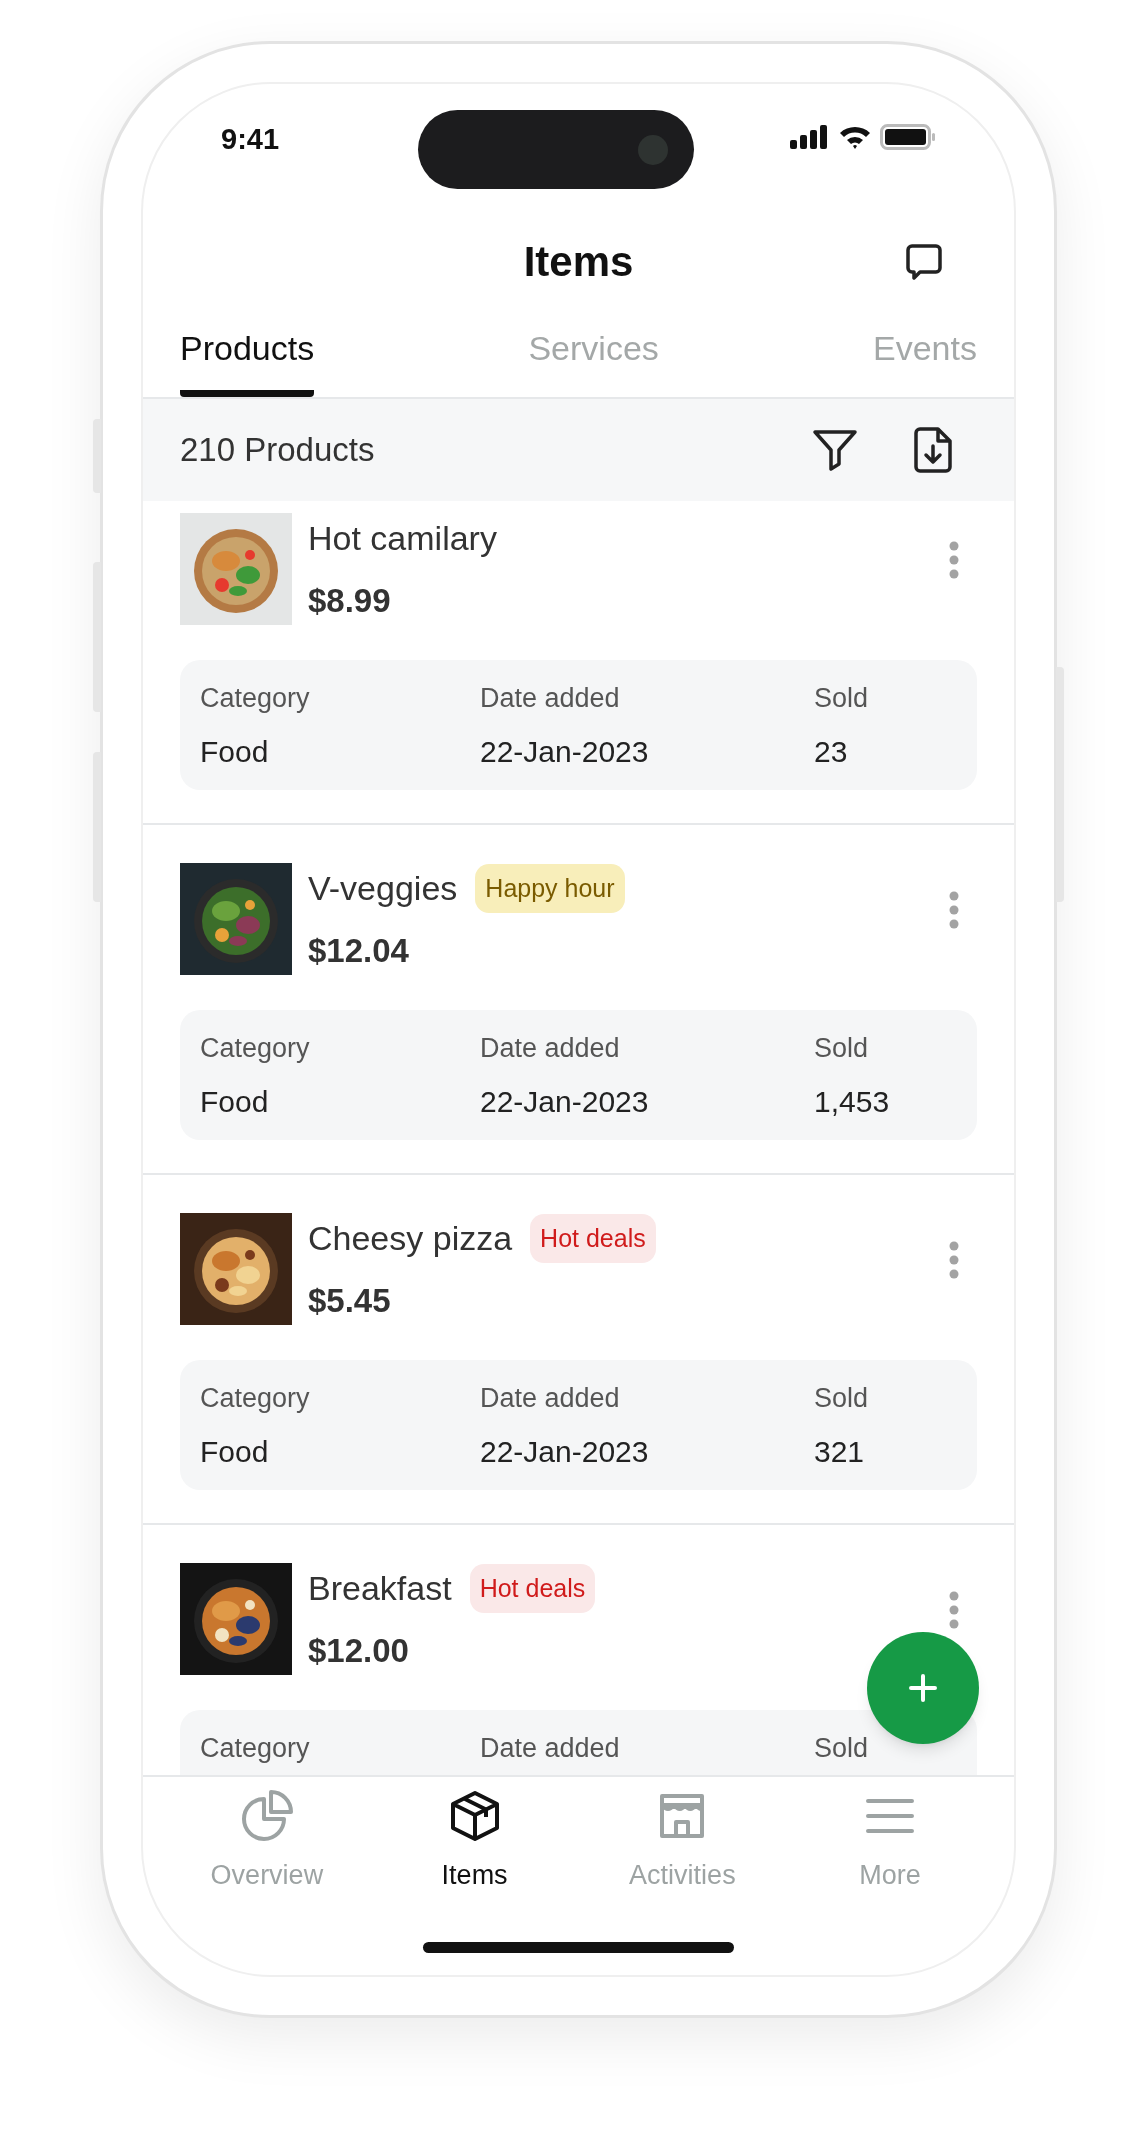 This screenshot has width=1128, height=2134. I want to click on box-icon, so click(474, 1816).